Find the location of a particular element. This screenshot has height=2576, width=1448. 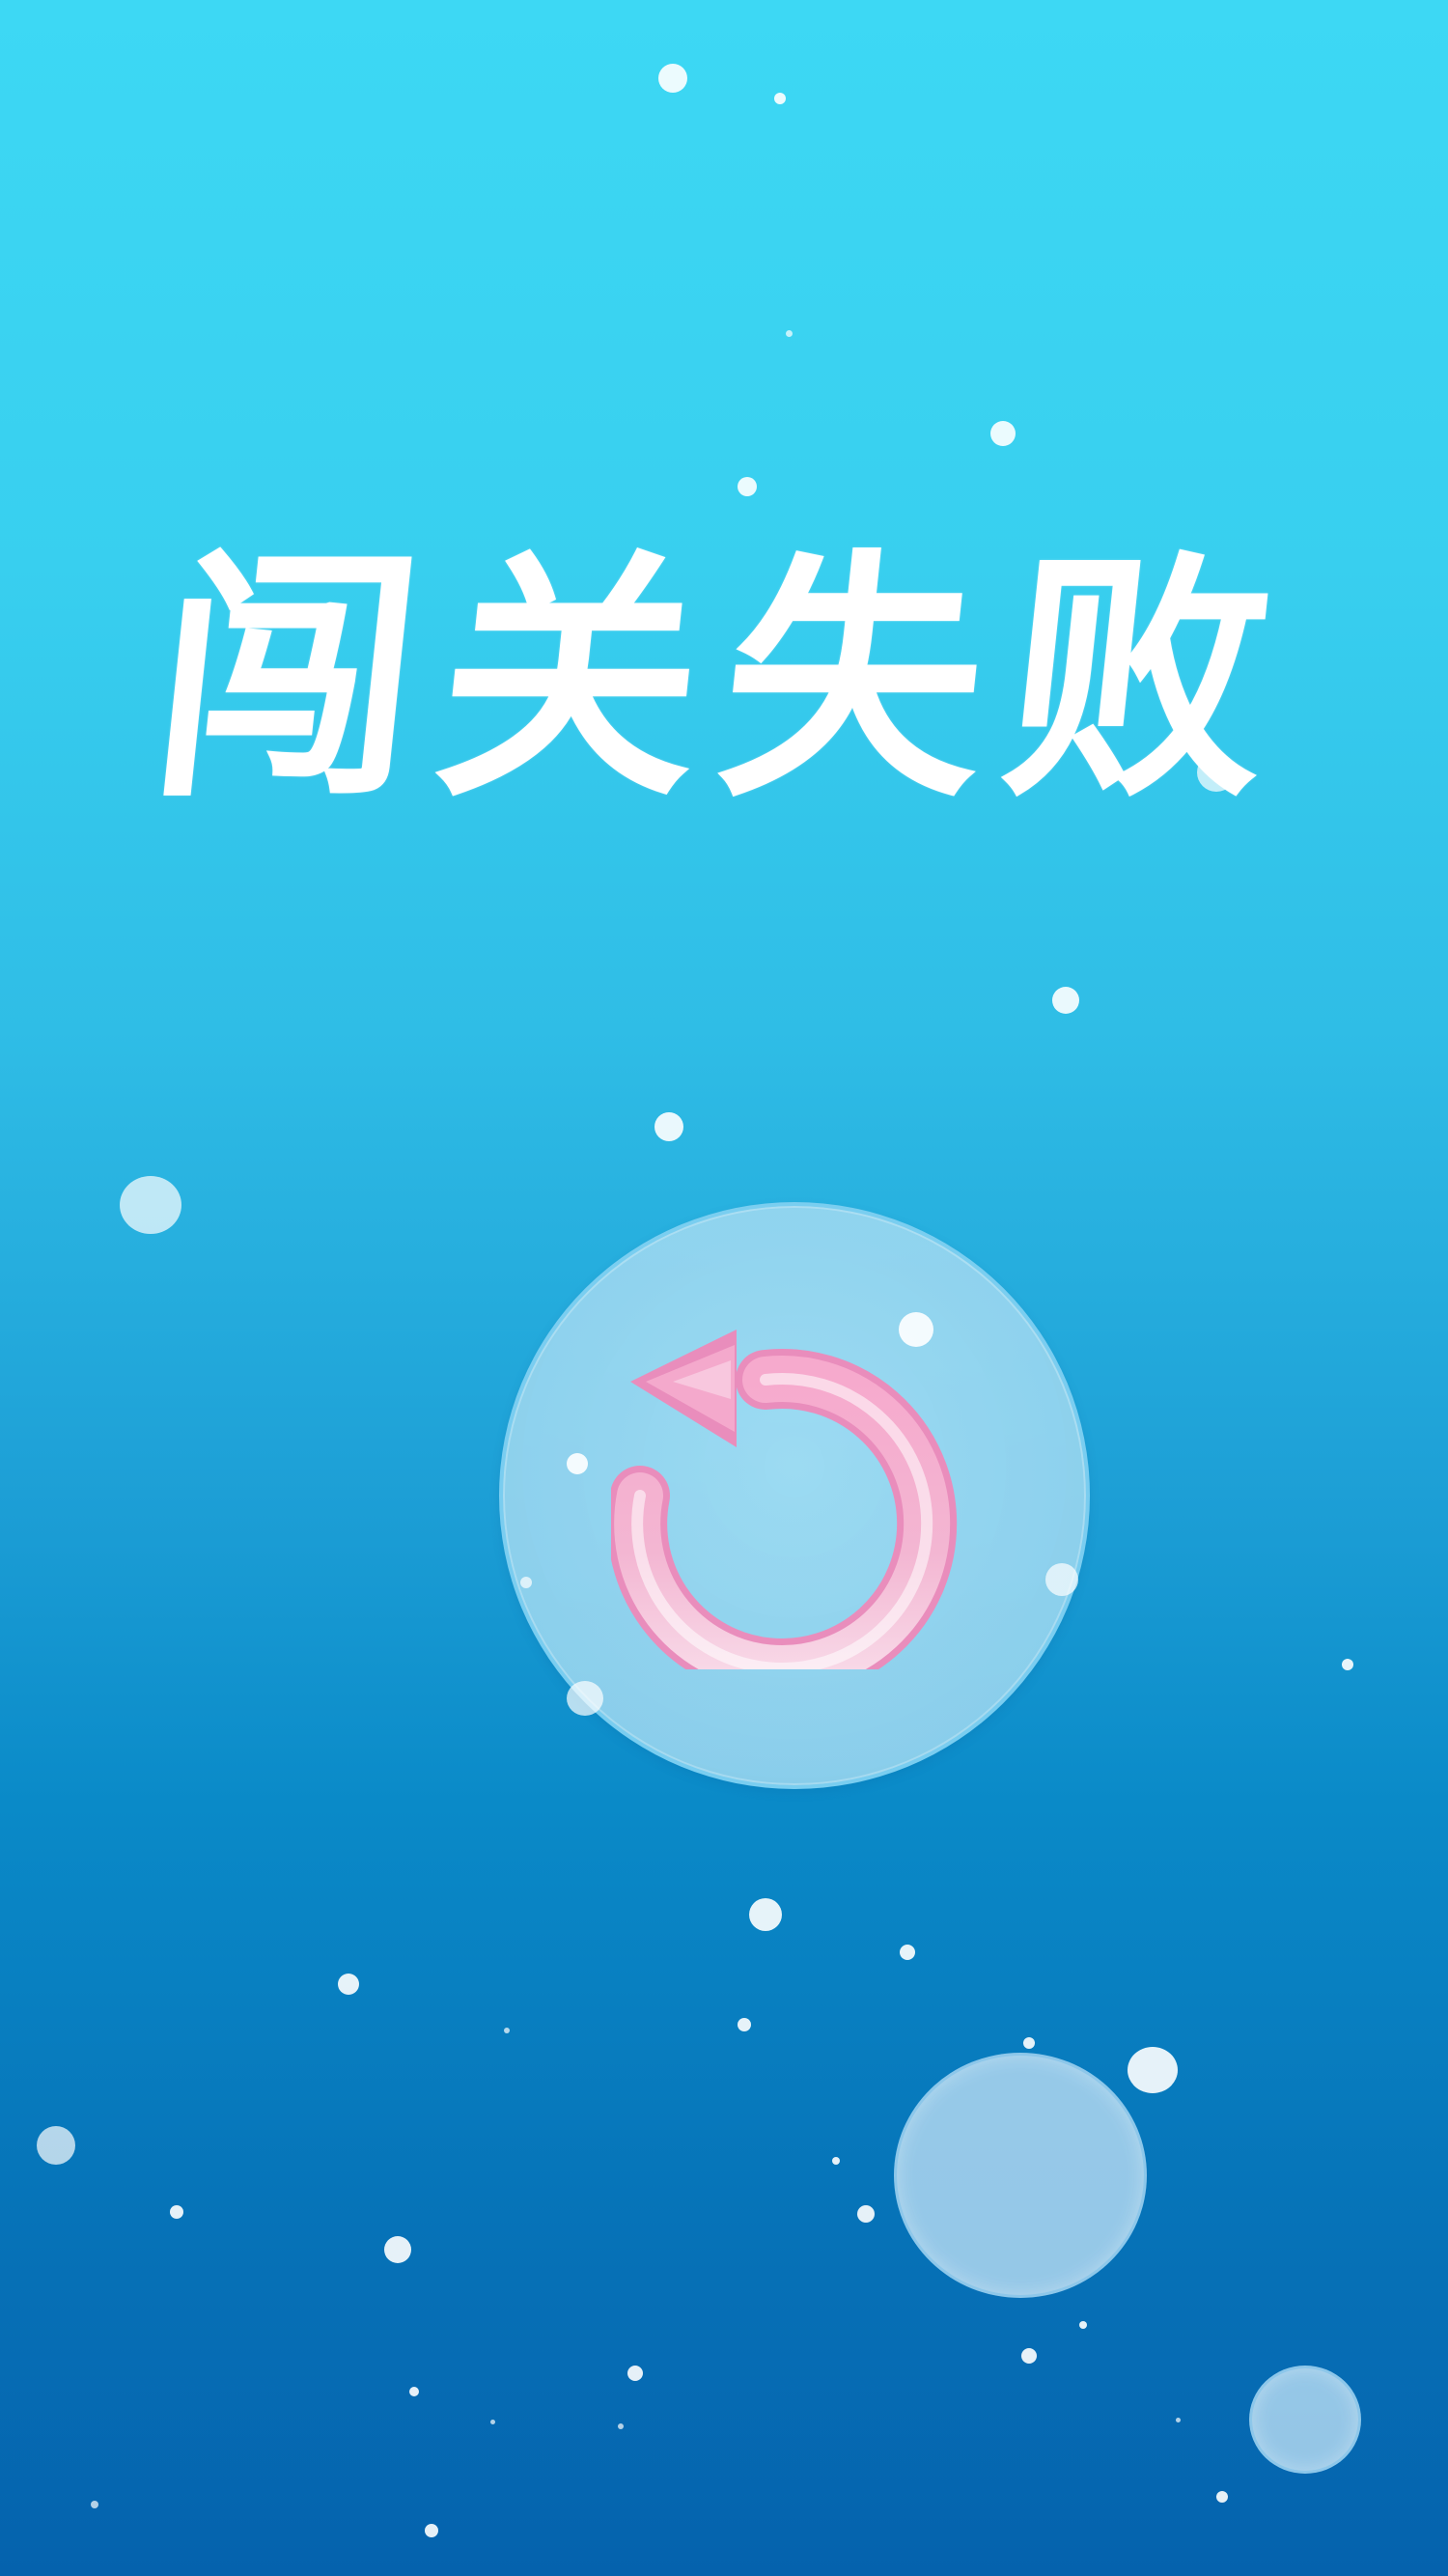

retry-arrow-icon is located at coordinates (784, 1500).